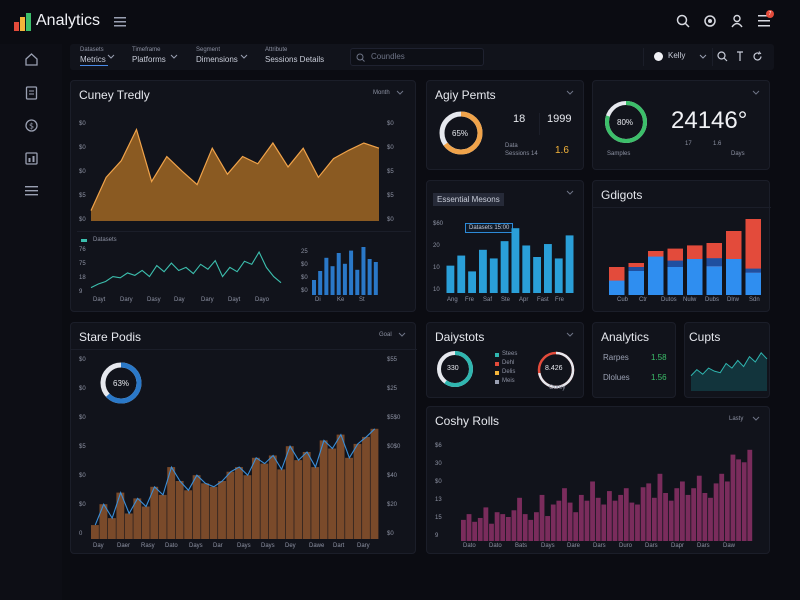 The width and height of the screenshot is (800, 600). I want to click on filter-attribute: Attribute Sessions Details, so click(295, 57).